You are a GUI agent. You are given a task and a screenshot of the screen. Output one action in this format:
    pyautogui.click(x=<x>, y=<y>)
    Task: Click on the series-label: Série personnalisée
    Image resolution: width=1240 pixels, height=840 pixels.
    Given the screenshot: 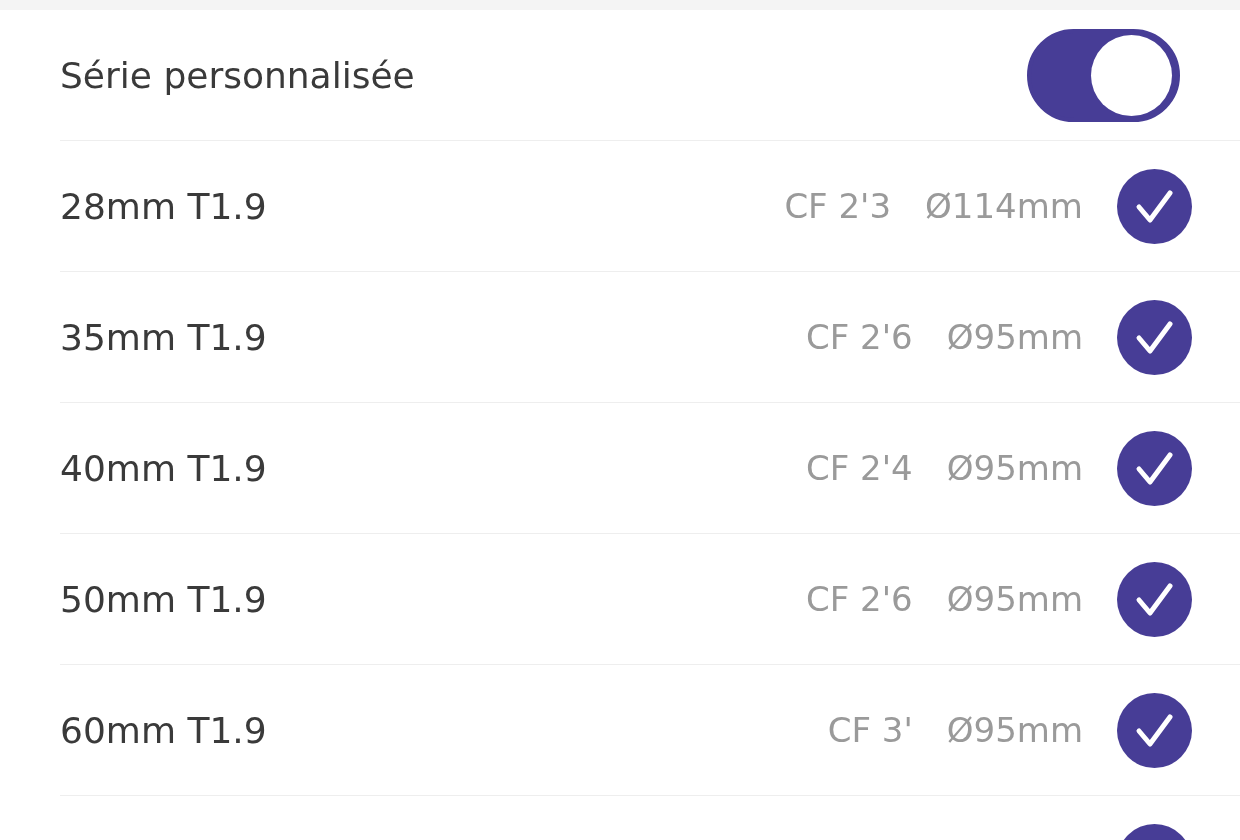 What is the action you would take?
    pyautogui.click(x=237, y=75)
    